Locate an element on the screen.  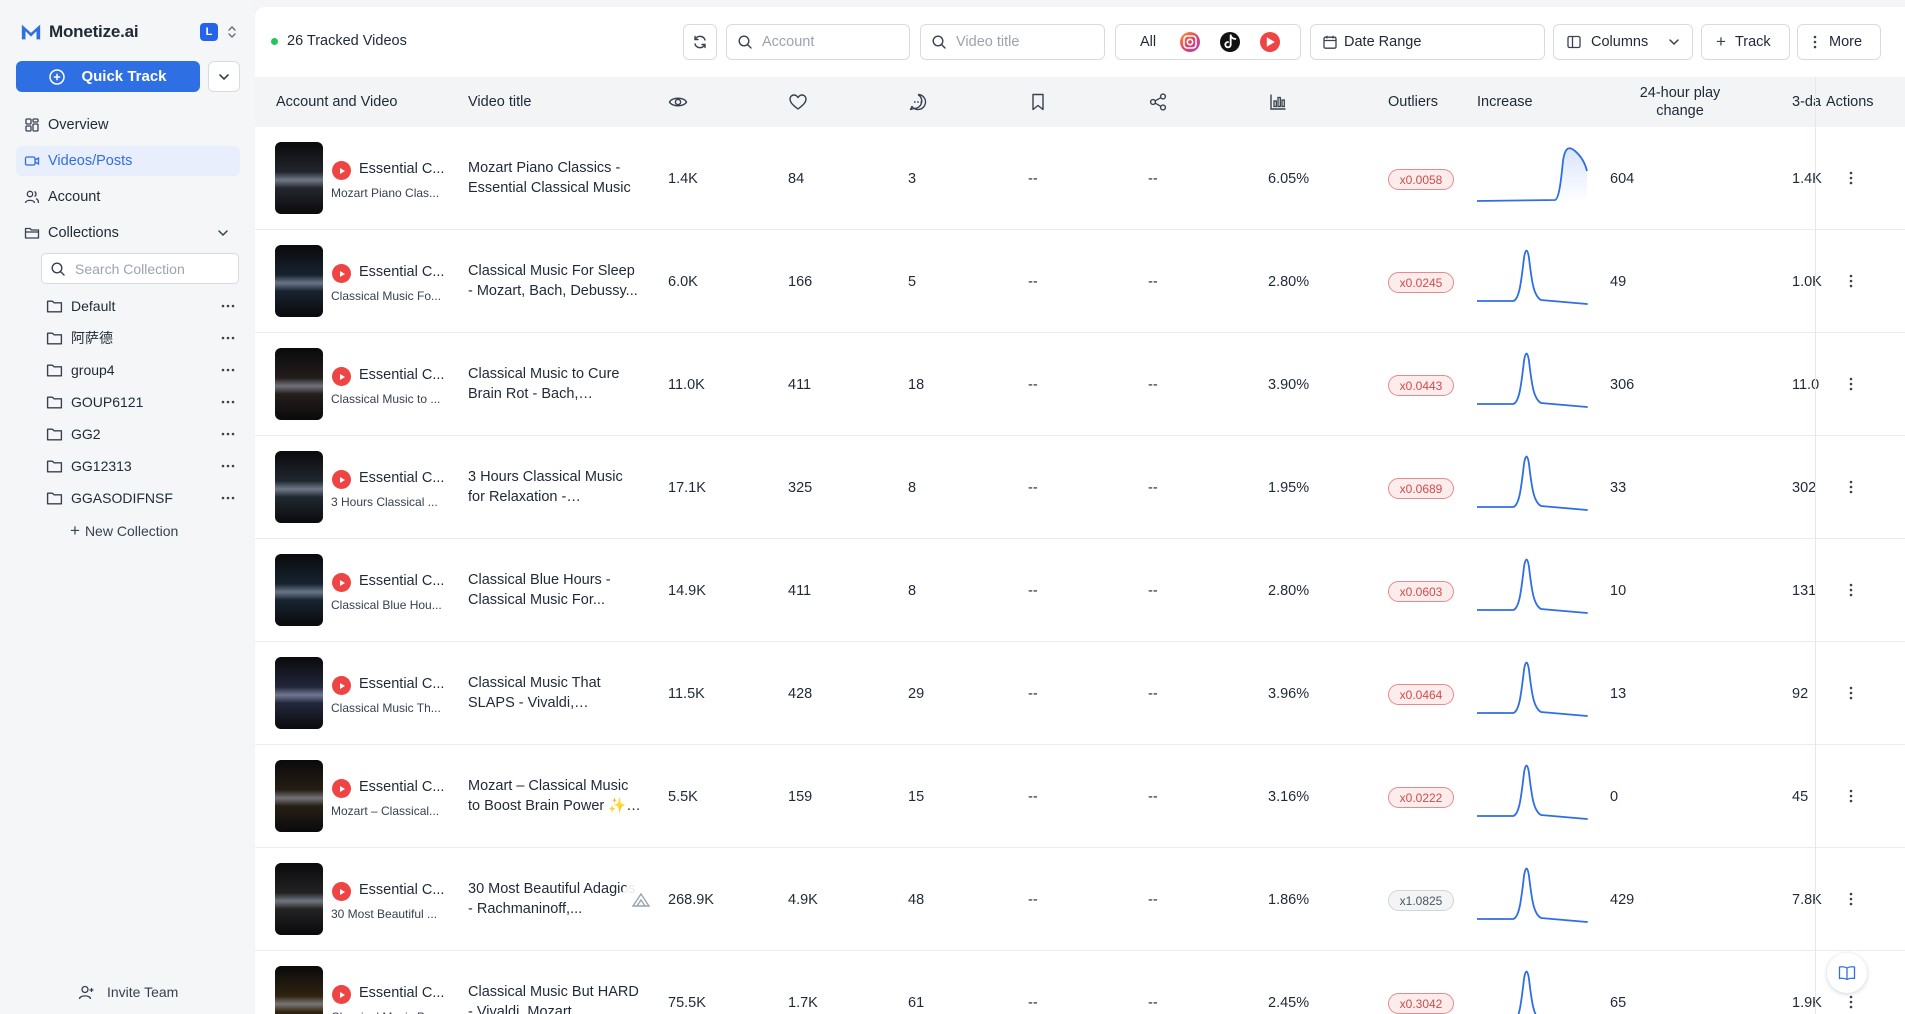
chevron-down-icon is located at coordinates (223, 233).